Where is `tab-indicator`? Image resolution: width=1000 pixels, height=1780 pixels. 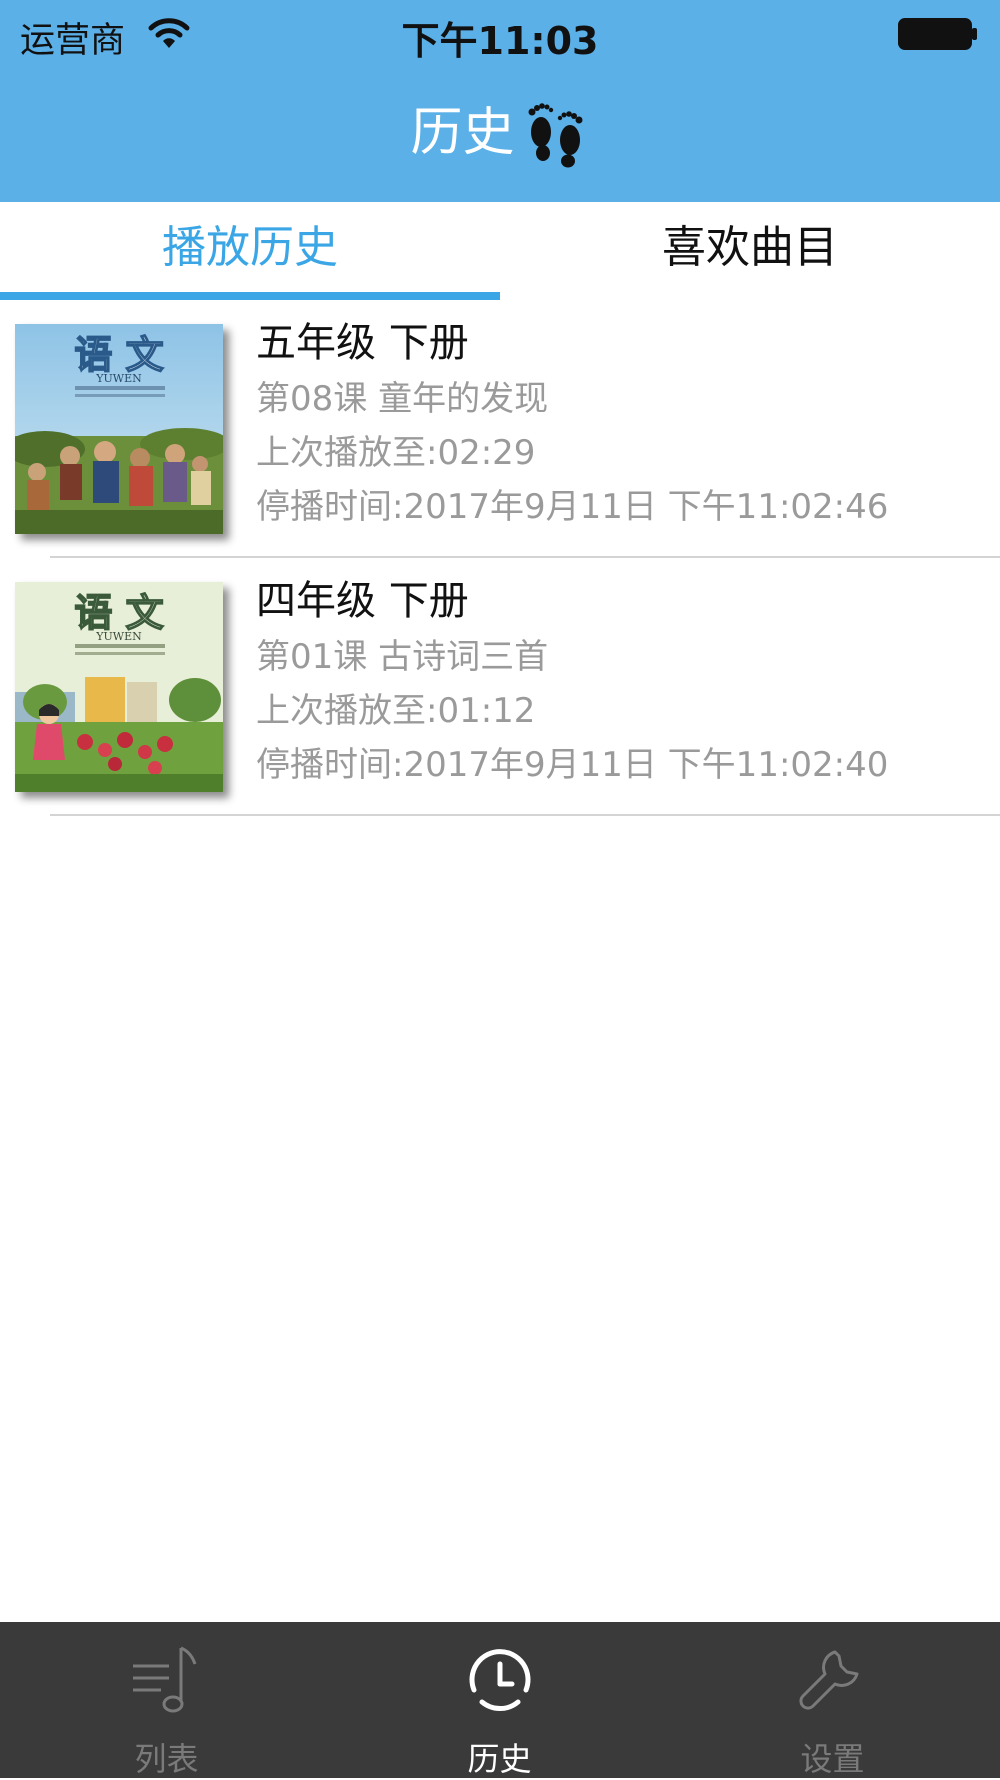
tab-indicator is located at coordinates (250, 296).